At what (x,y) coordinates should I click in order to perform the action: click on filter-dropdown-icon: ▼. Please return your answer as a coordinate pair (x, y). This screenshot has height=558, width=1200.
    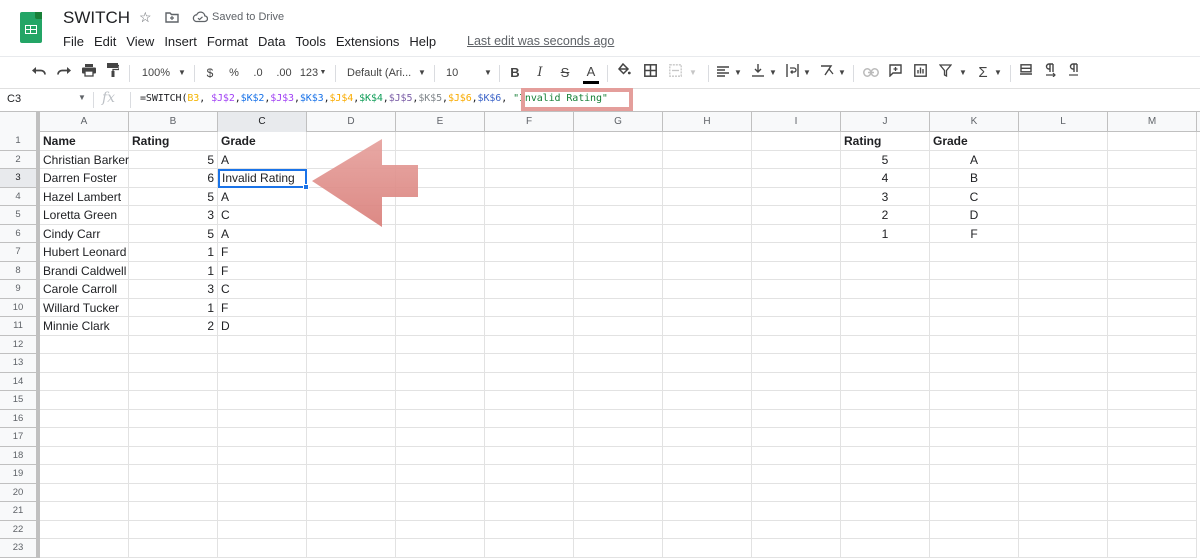
    Looking at the image, I should click on (963, 73).